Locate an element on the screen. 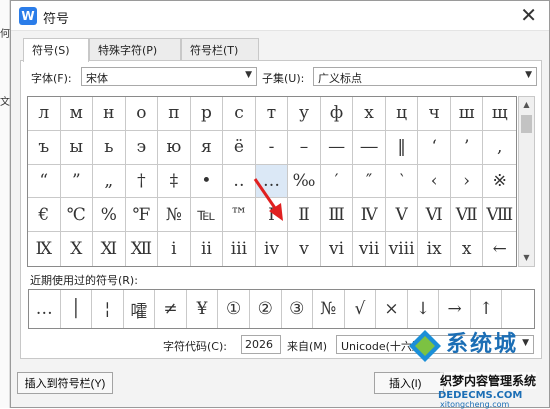 This screenshot has width=550, height=409. recent-symbol-cell is located at coordinates (518, 309).